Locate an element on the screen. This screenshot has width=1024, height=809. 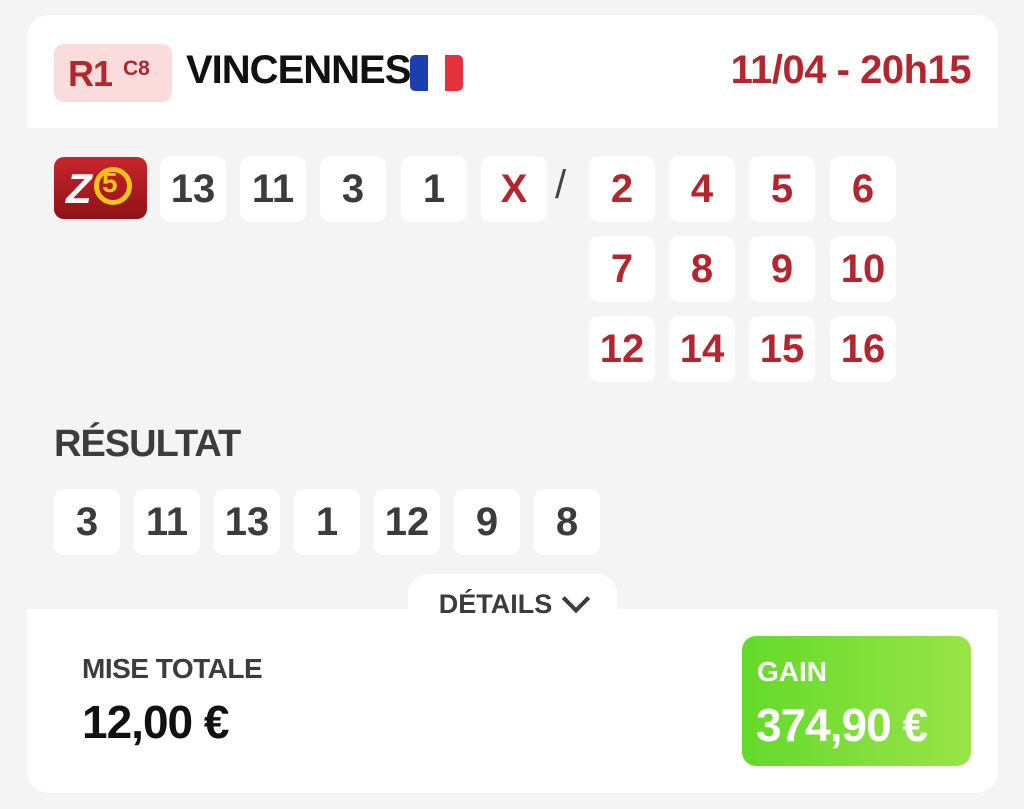
result-number: 3 is located at coordinates (87, 522).